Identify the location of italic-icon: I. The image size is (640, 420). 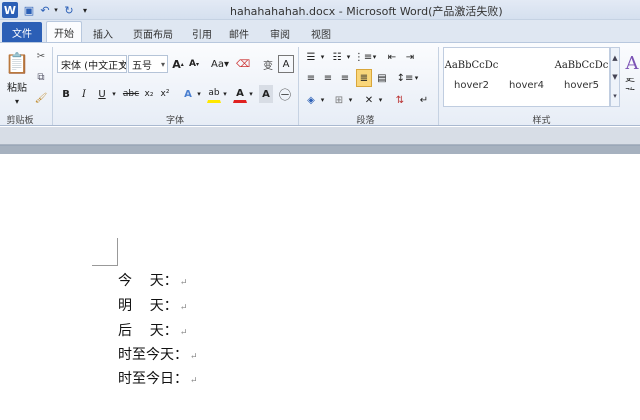
(84, 94).